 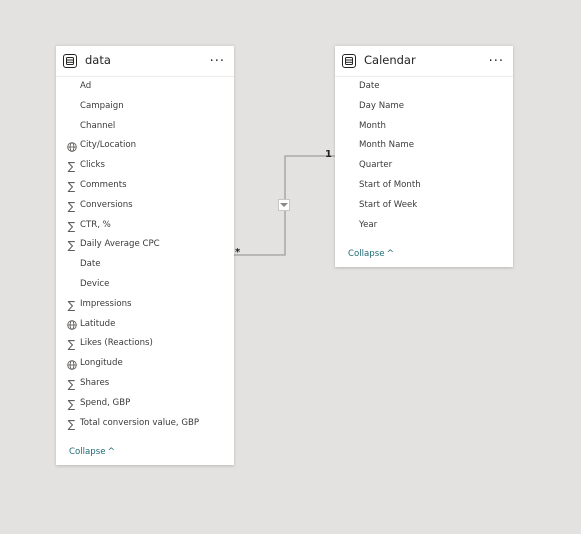 I want to click on field-label: Ad, so click(x=86, y=86).